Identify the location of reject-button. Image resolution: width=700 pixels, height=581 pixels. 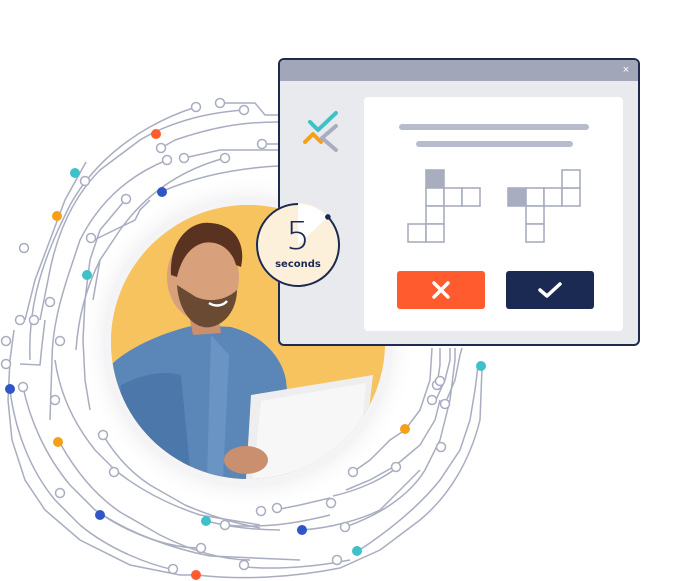
(441, 290).